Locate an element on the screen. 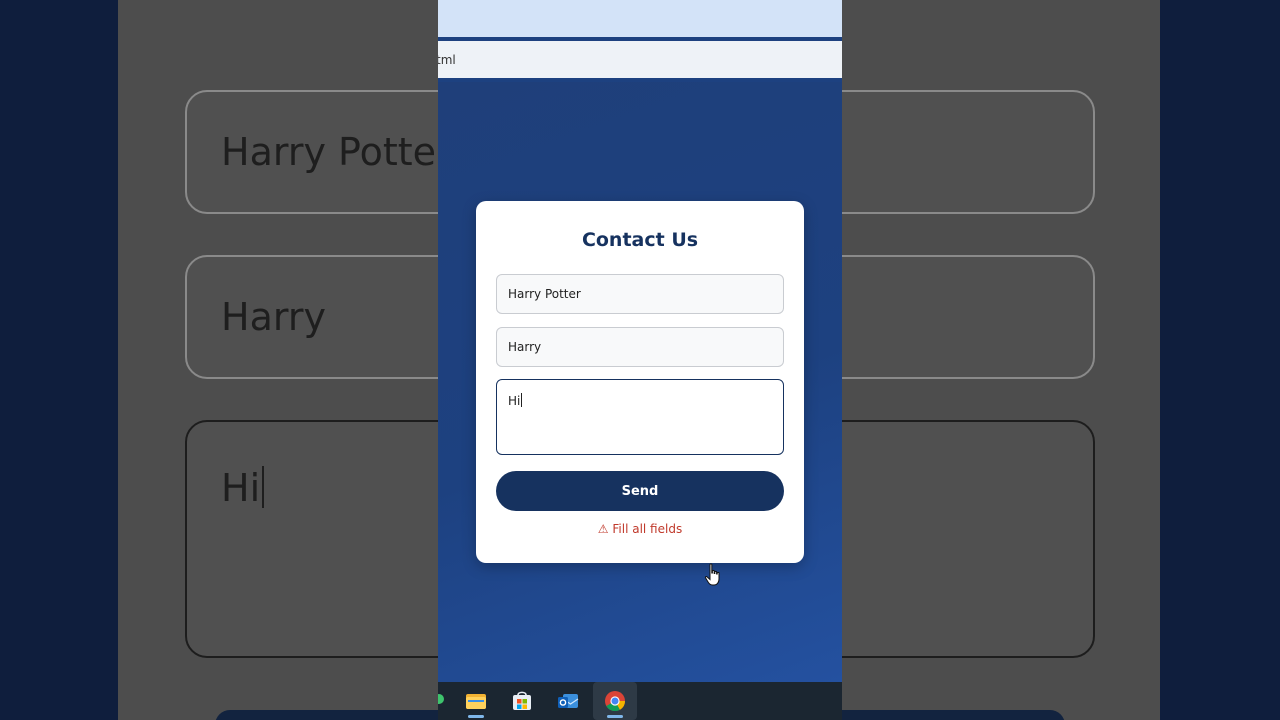 The image size is (1280, 720). file-explorer-indicator is located at coordinates (476, 716).